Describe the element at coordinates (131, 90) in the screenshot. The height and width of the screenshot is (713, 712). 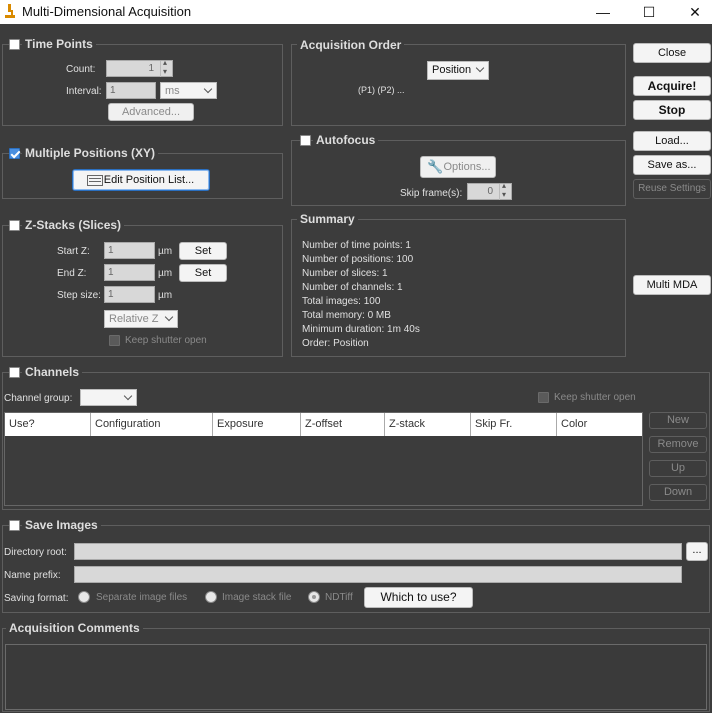
I see `interval-input: 1` at that location.